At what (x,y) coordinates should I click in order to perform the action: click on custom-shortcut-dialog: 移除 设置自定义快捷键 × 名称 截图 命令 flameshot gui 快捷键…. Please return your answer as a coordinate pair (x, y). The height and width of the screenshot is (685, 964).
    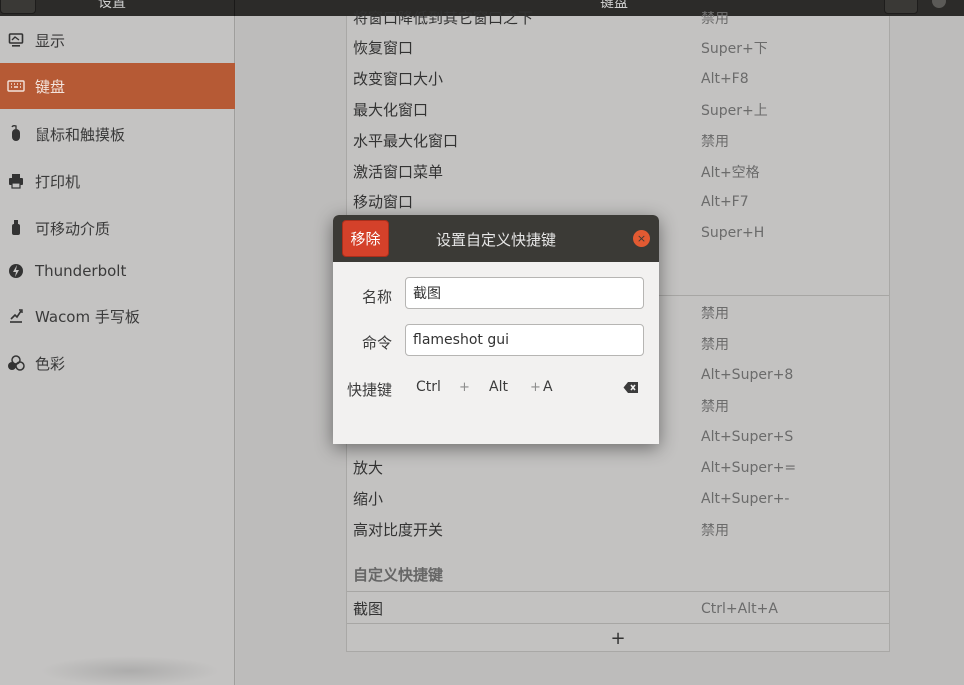
    Looking at the image, I should click on (496, 329).